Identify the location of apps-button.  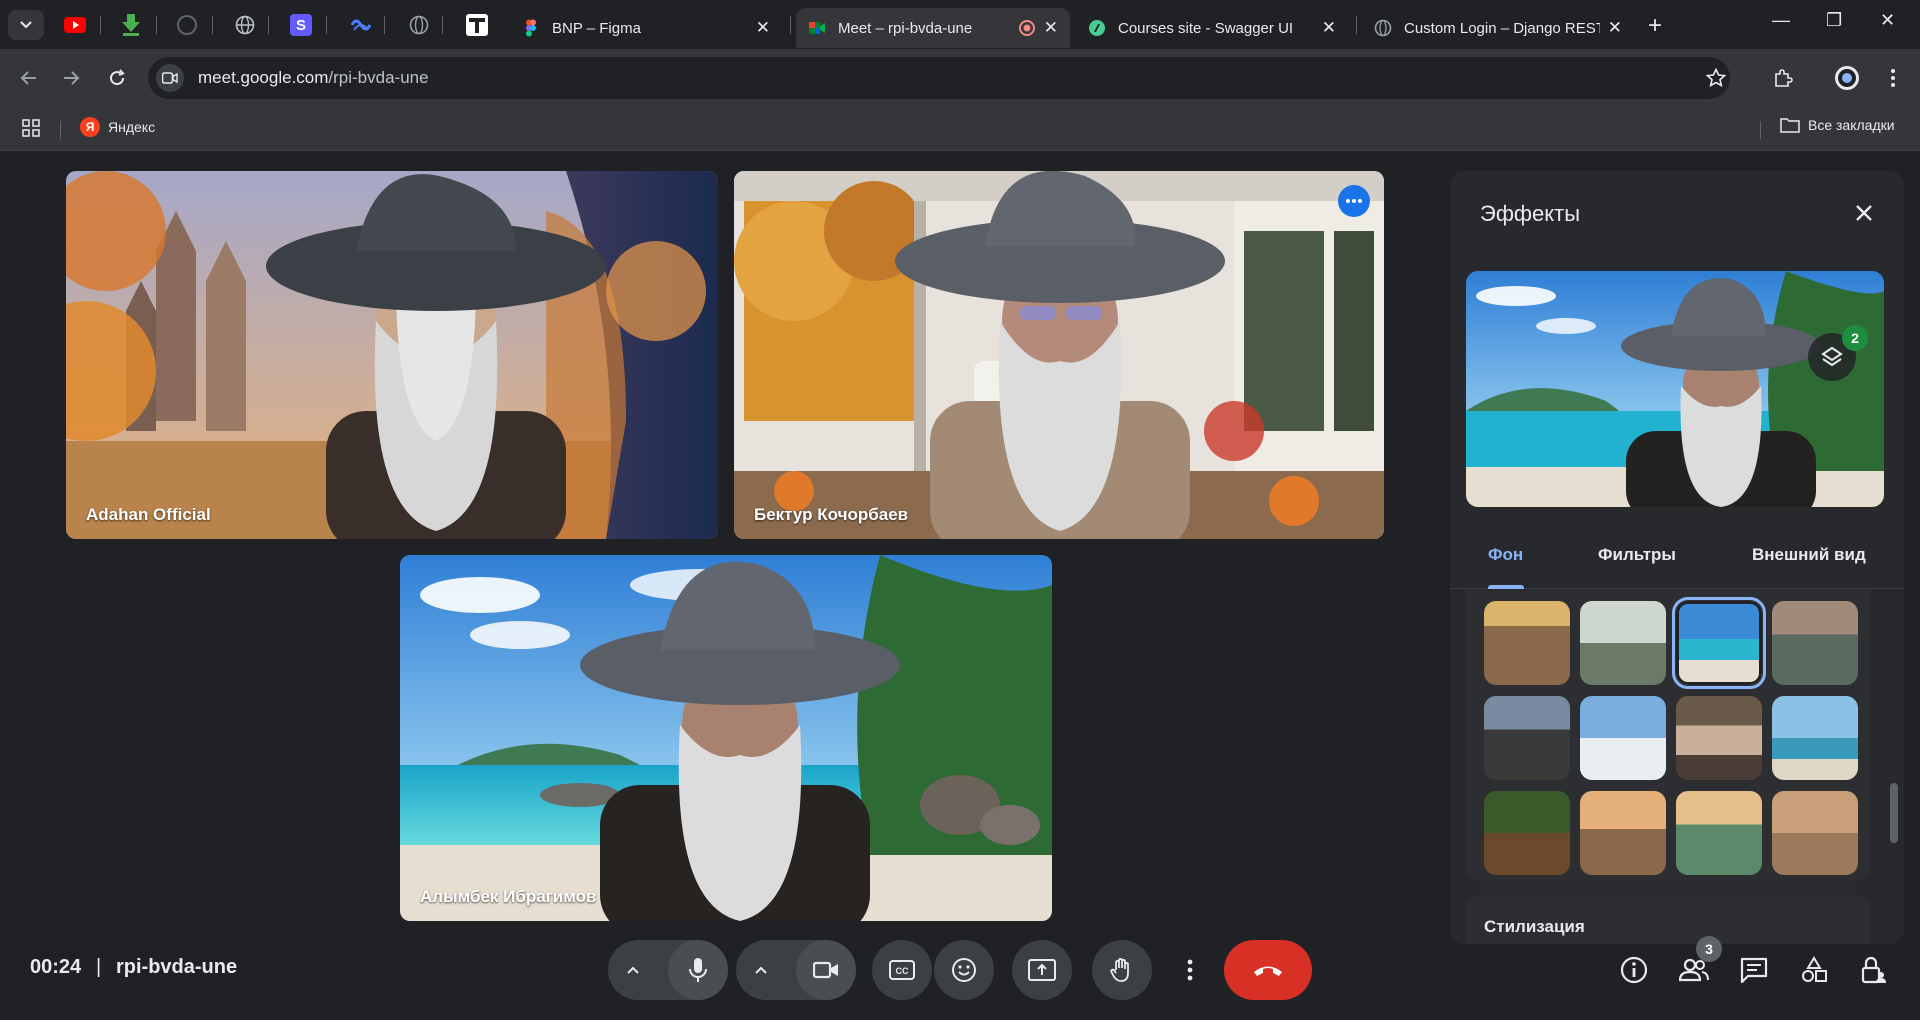
(31, 130).